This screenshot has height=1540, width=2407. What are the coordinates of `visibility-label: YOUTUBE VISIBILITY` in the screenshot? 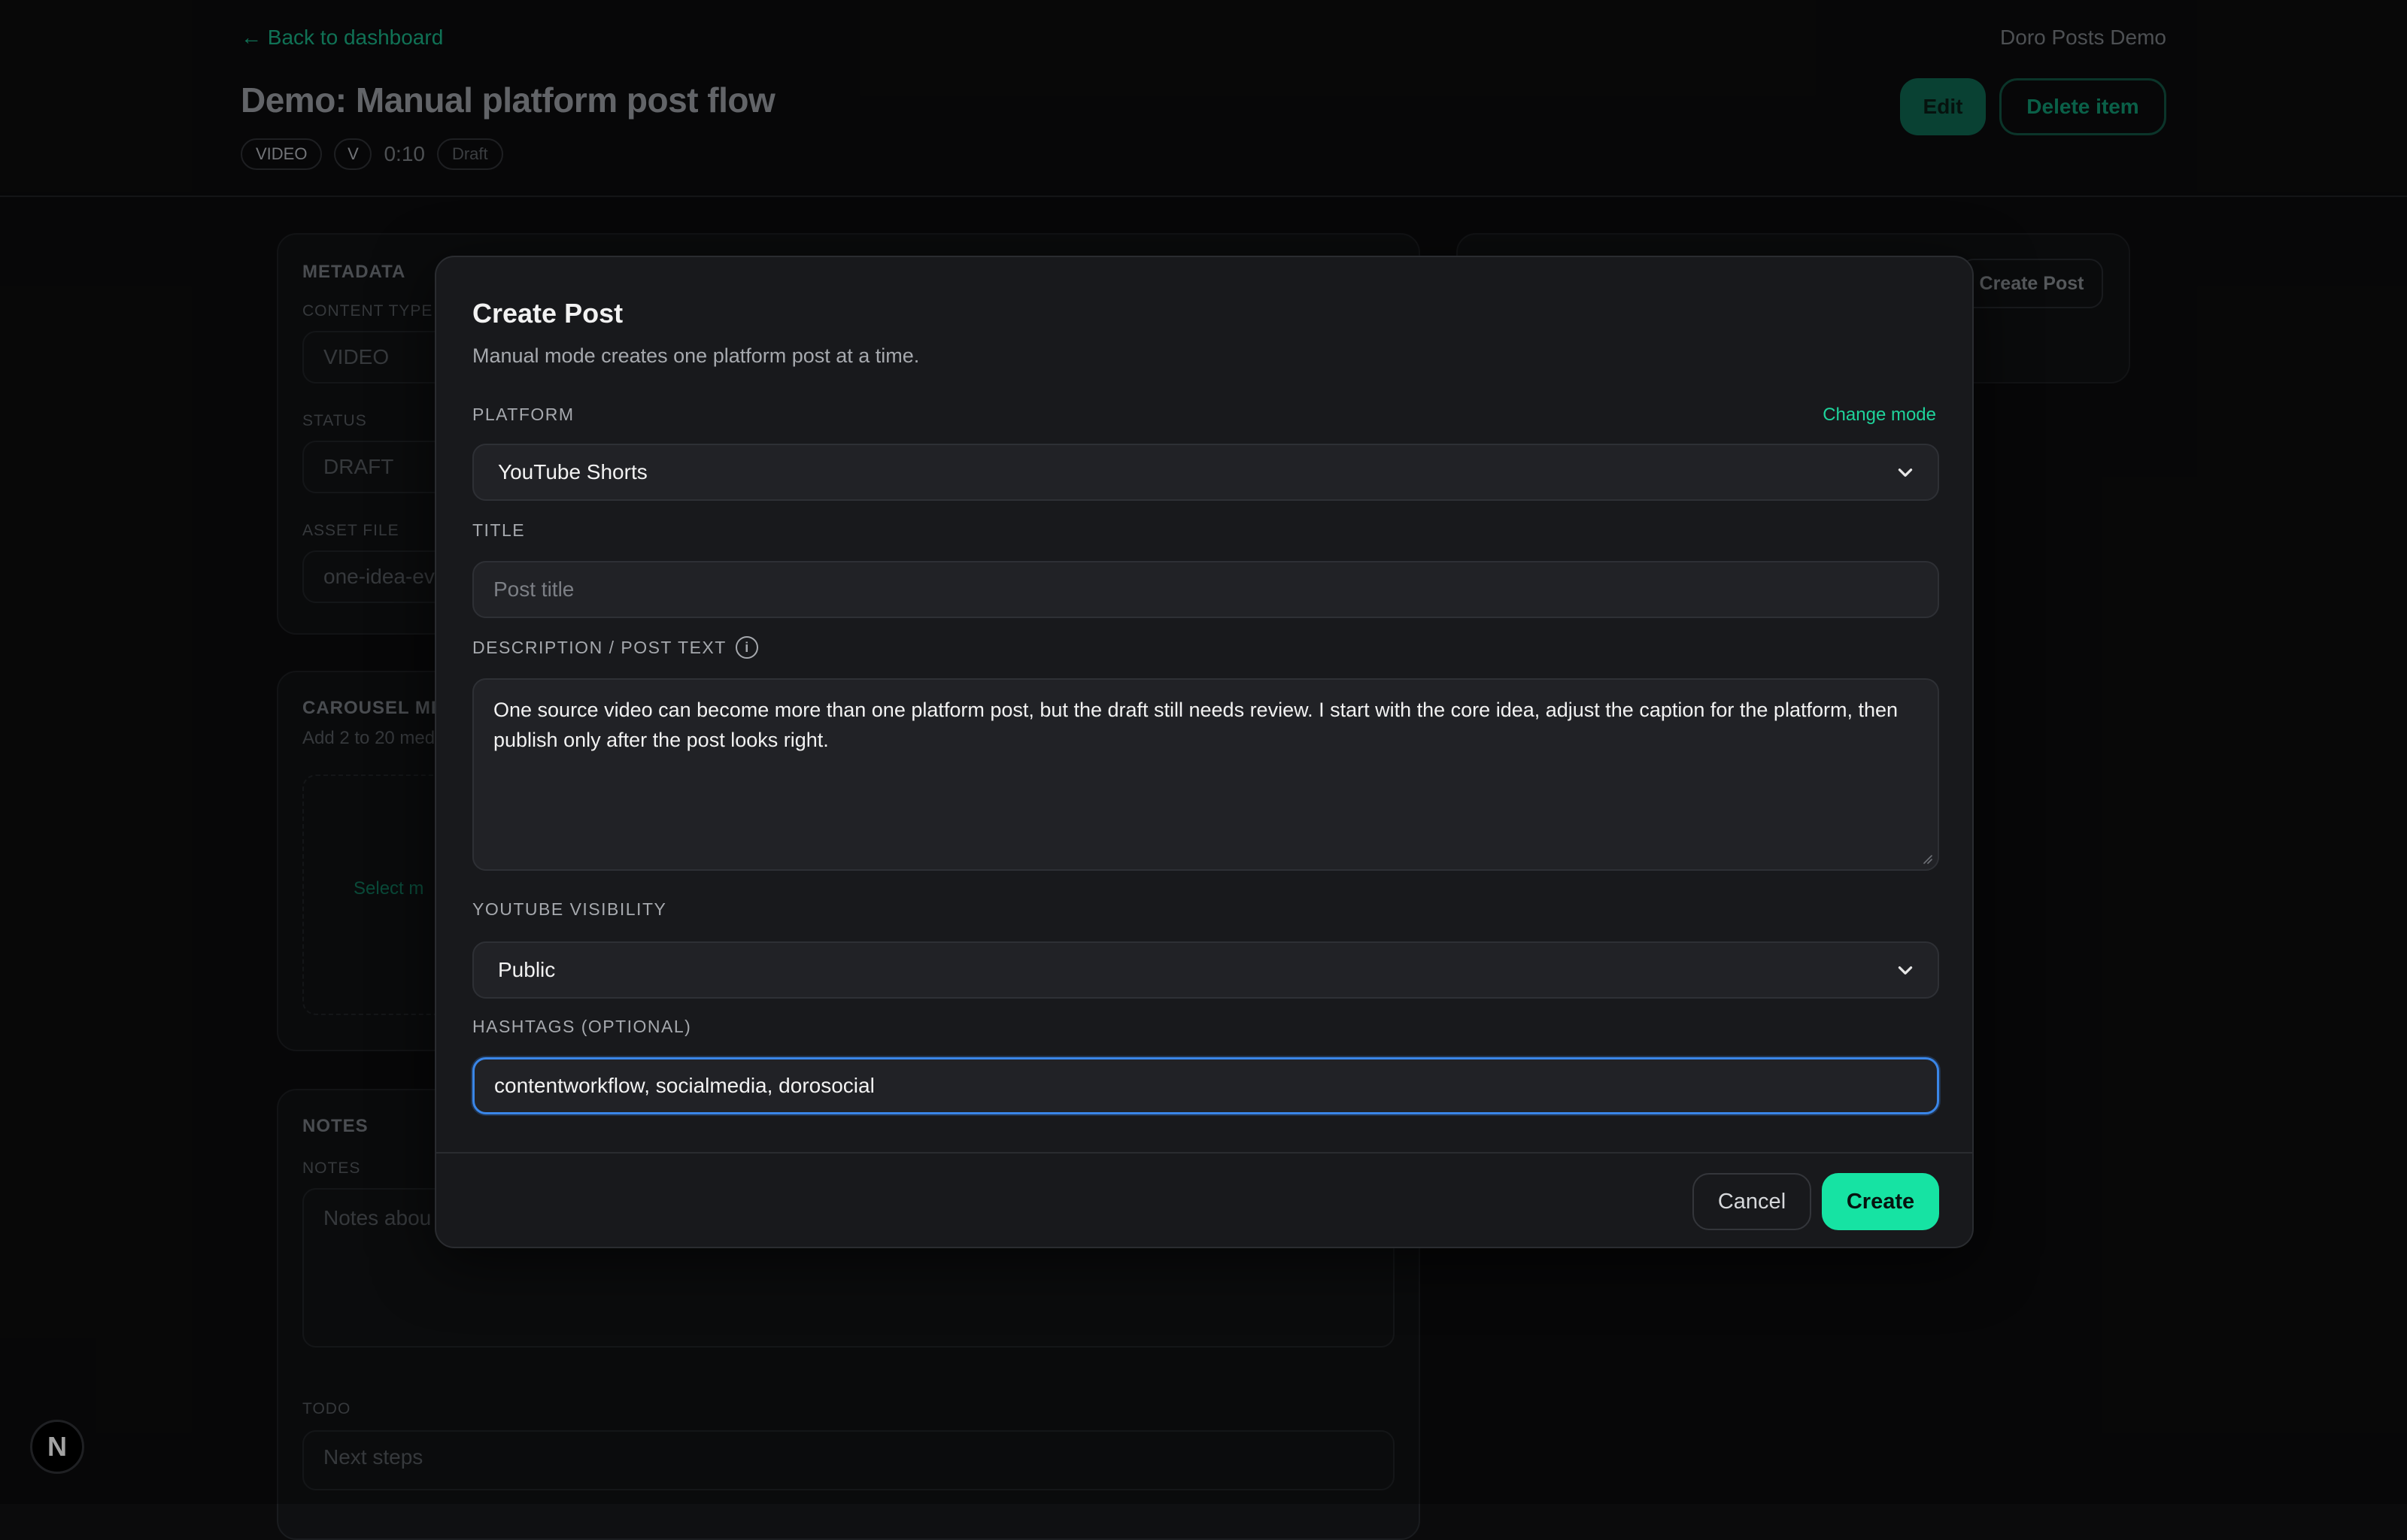 It's located at (569, 909).